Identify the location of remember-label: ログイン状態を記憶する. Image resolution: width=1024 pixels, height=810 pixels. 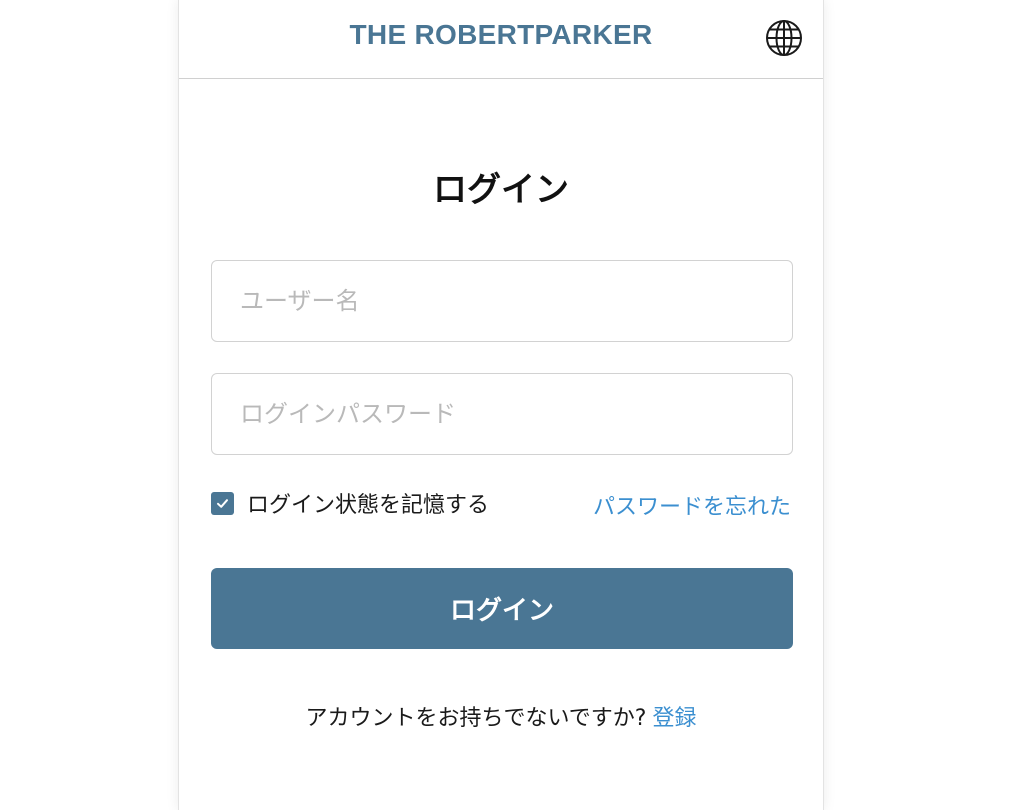
(368, 505).